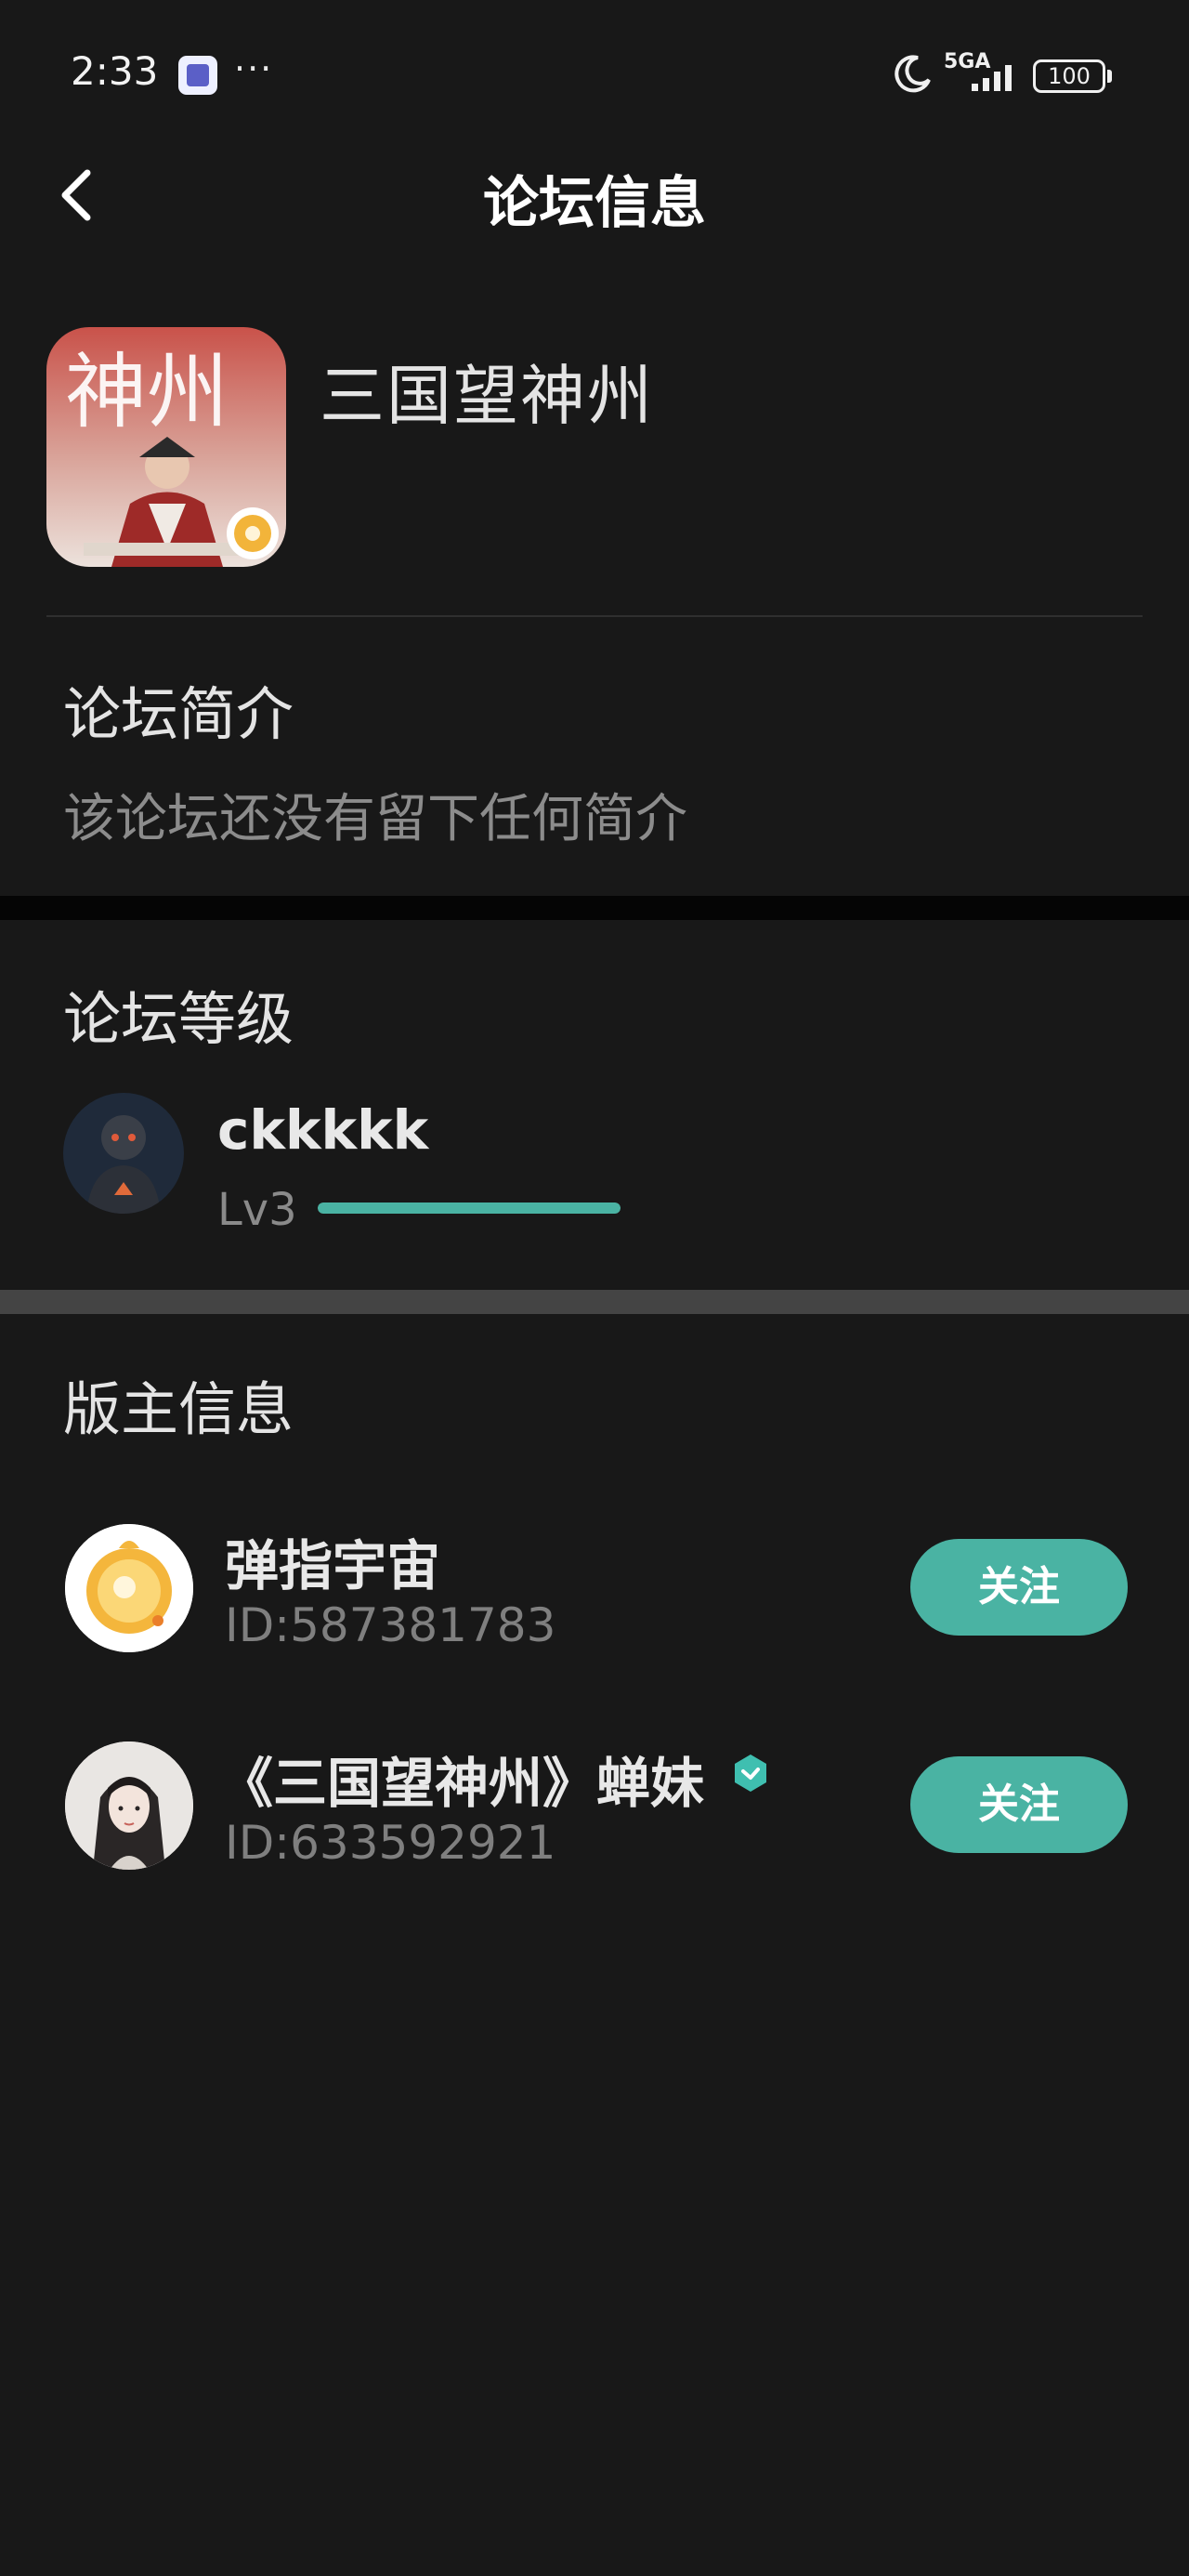  I want to click on intro-text: 该论坛还没有留下任何简介, so click(375, 819).